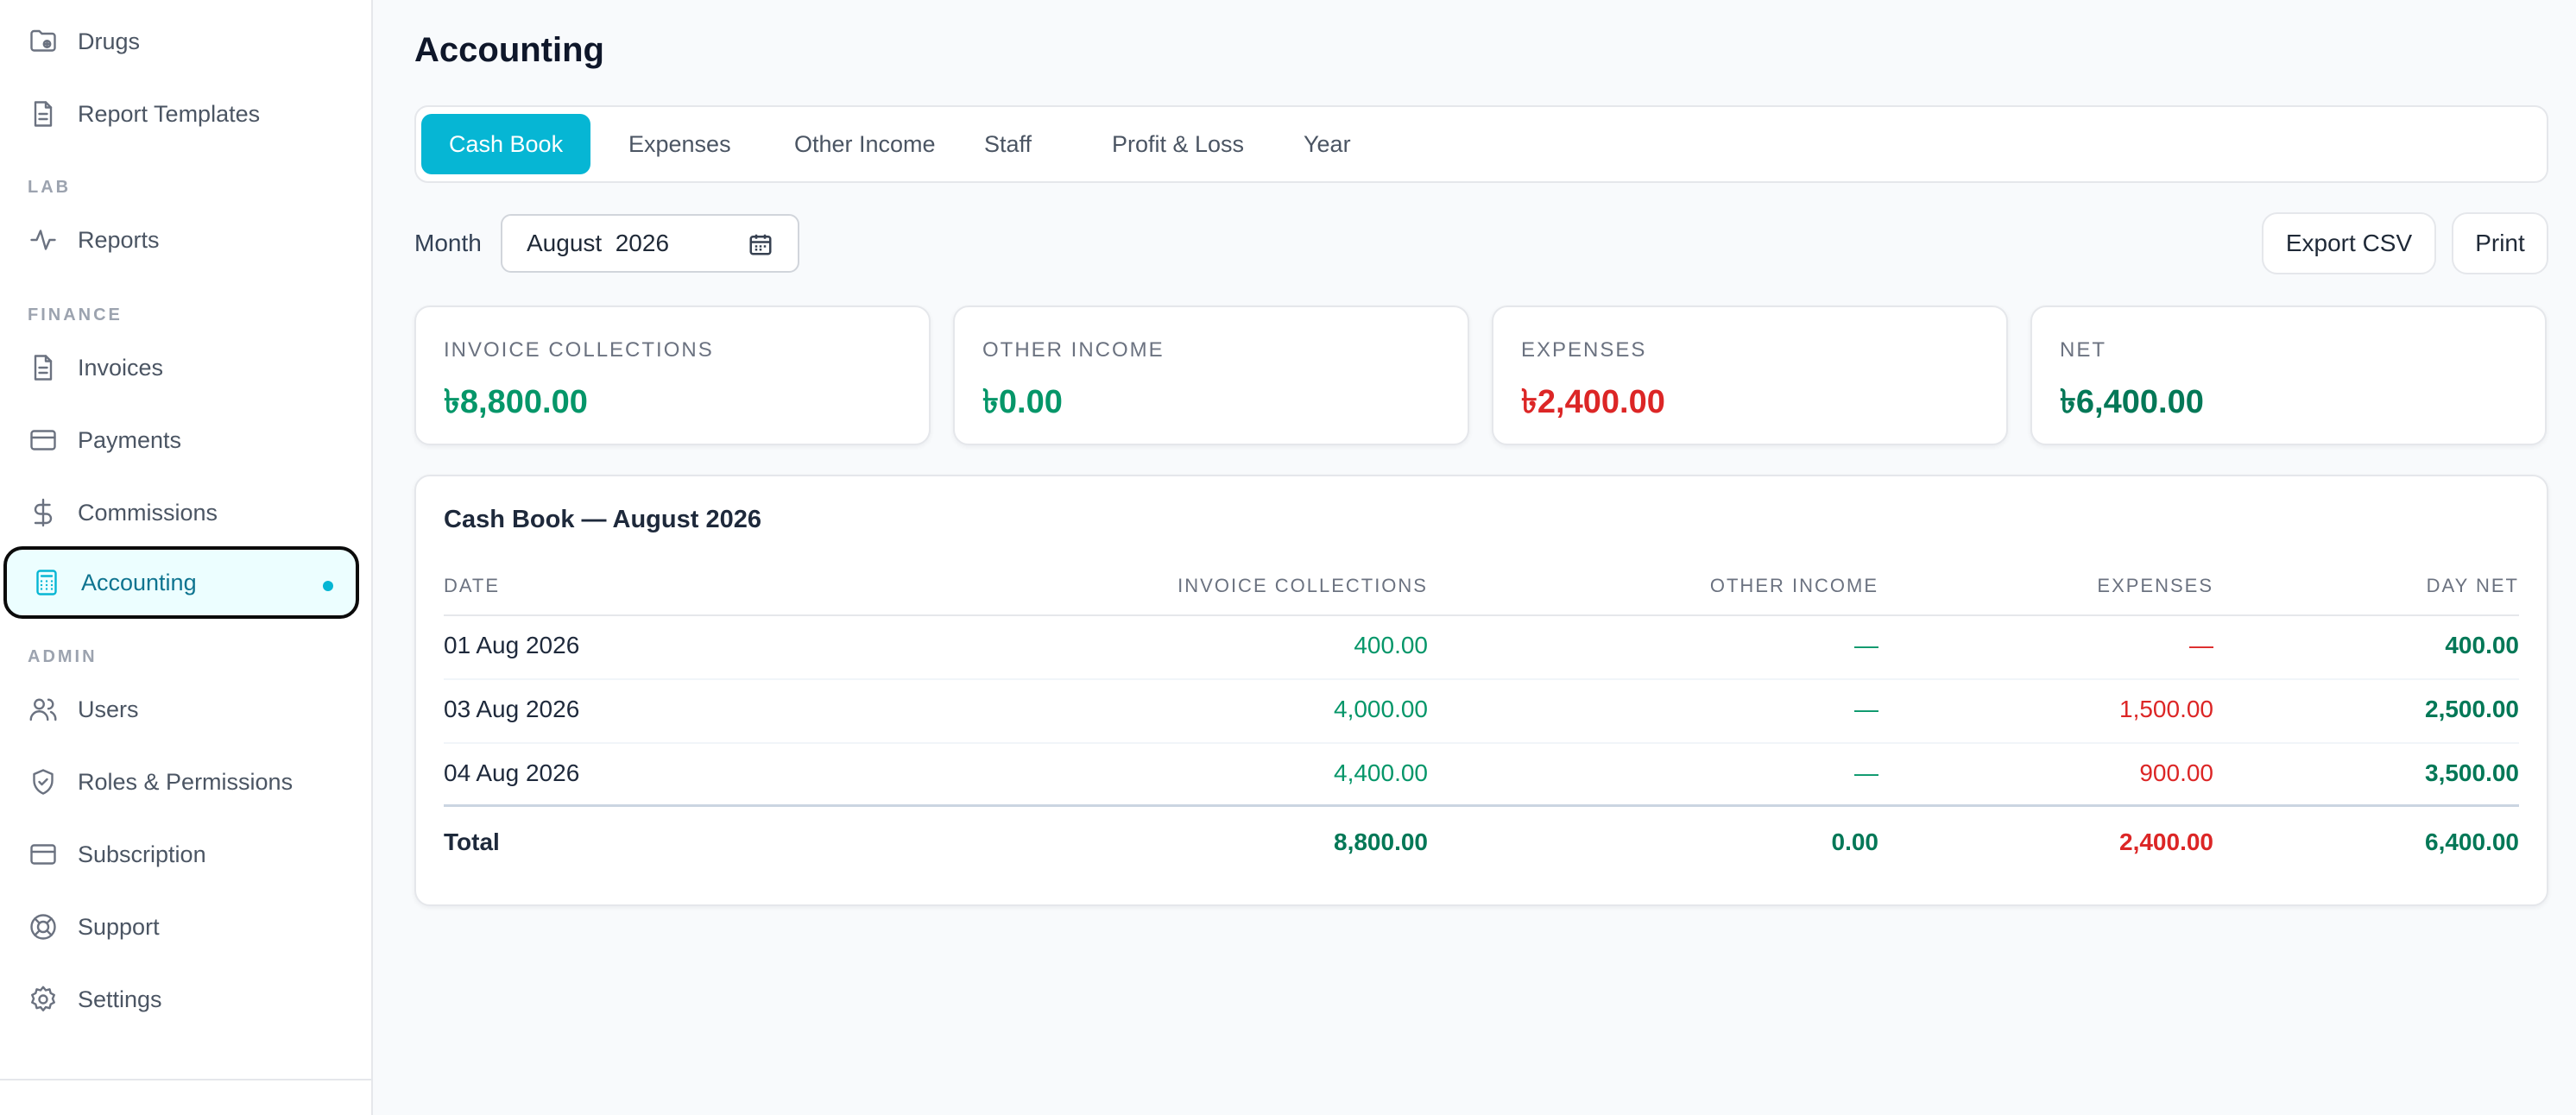  I want to click on sidebar-item-drugs: Drugs, so click(186, 41).